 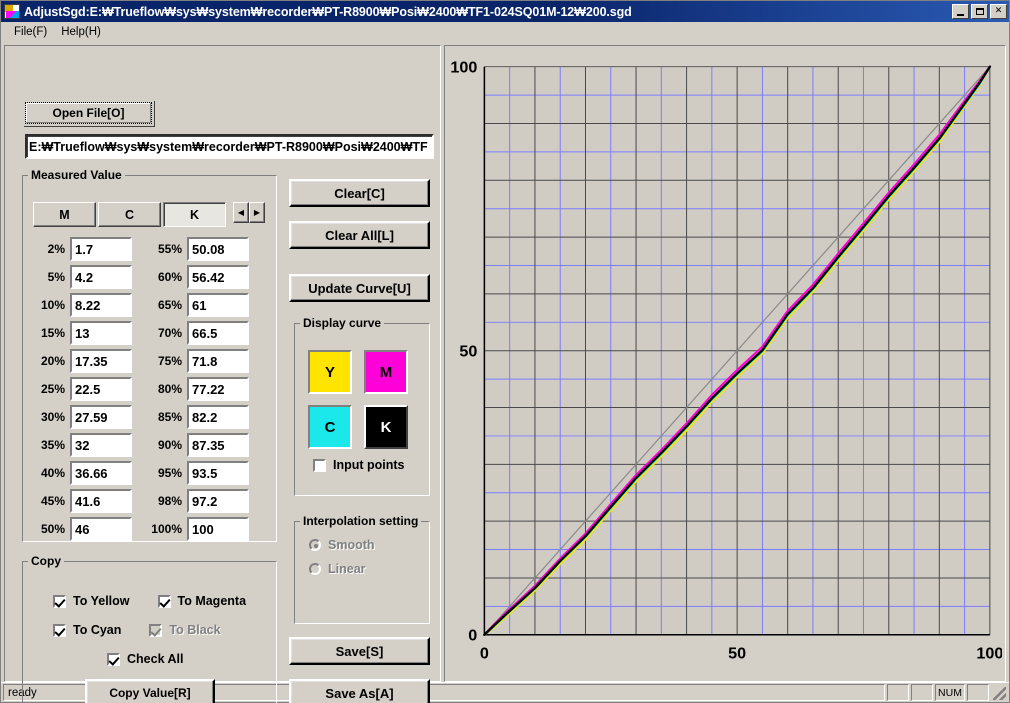 What do you see at coordinates (218, 305) in the screenshot?
I see `measured-value-input: 61` at bounding box center [218, 305].